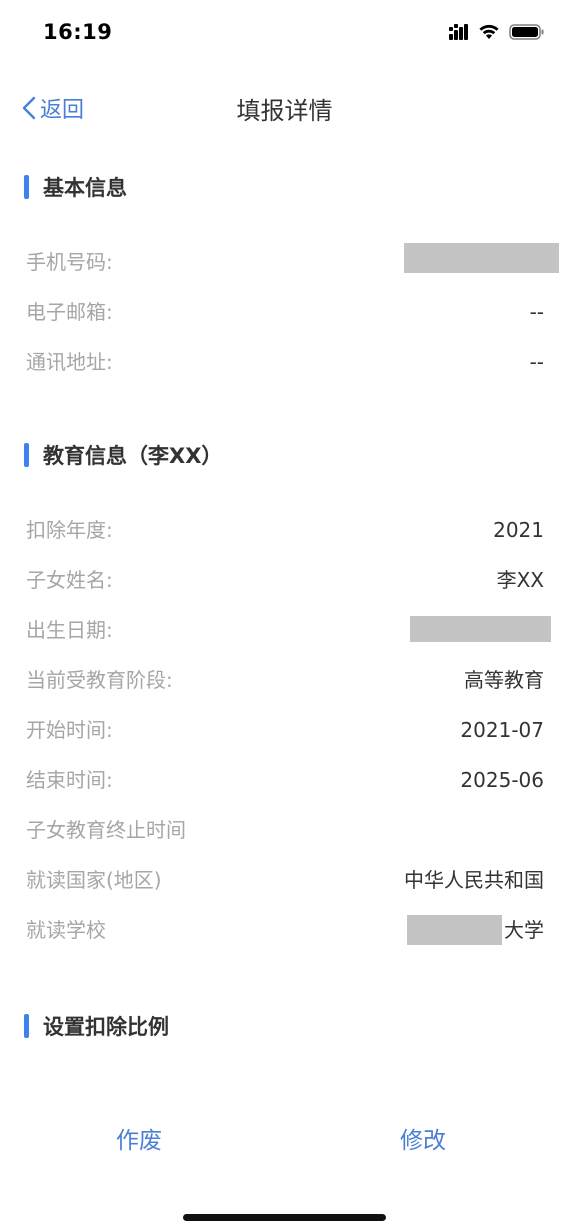 This screenshot has height=1232, width=569. Describe the element at coordinates (520, 580) in the screenshot. I see `row-value-child-name: 李XX` at that location.